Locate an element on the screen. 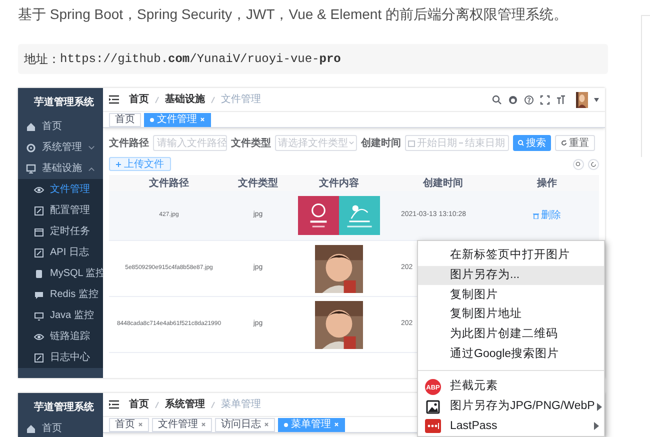 The width and height of the screenshot is (650, 437). column-header: 文件内容 is located at coordinates (339, 183).